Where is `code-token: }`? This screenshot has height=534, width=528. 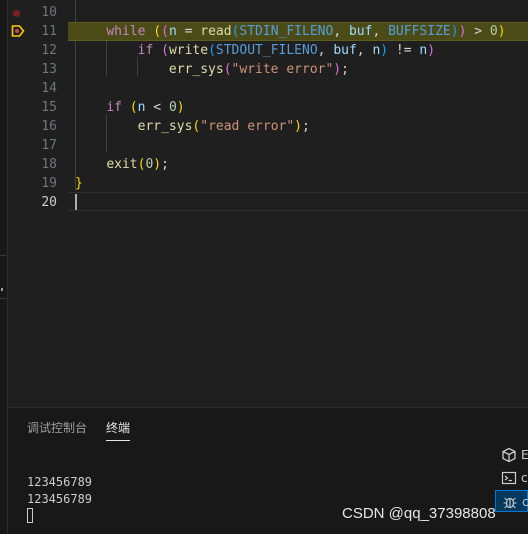
code-token: } is located at coordinates (79, 183).